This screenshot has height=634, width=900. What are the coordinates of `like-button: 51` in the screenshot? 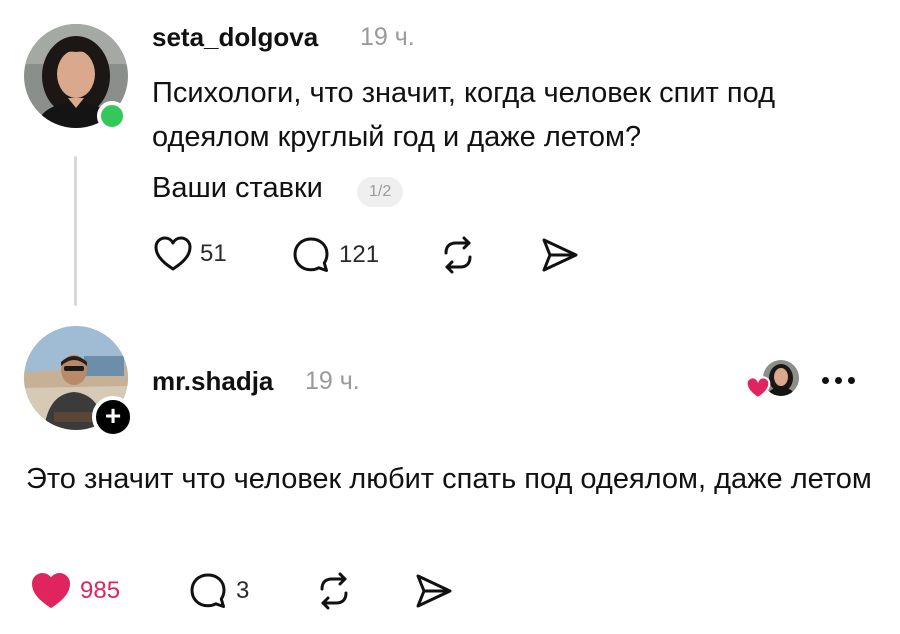 It's located at (190, 254).